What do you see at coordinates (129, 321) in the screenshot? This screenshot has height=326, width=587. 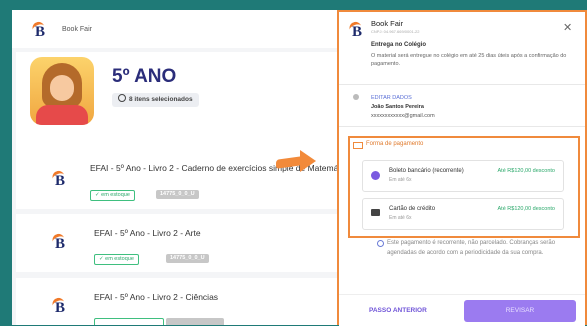 I see `stock-badge` at bounding box center [129, 321].